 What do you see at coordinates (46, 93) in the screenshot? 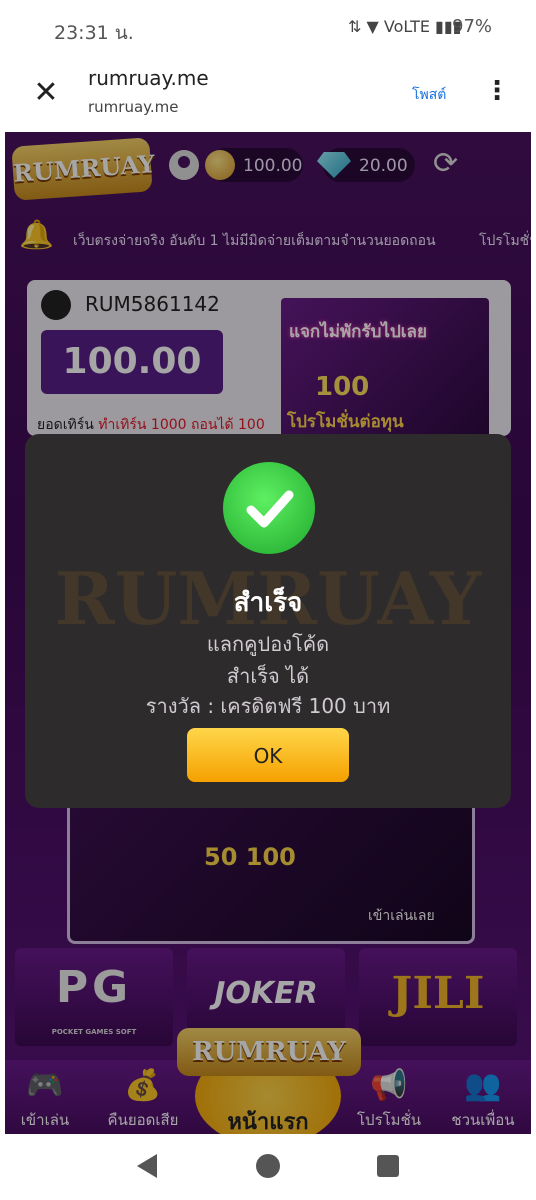
I see `close-icon: ✕` at bounding box center [46, 93].